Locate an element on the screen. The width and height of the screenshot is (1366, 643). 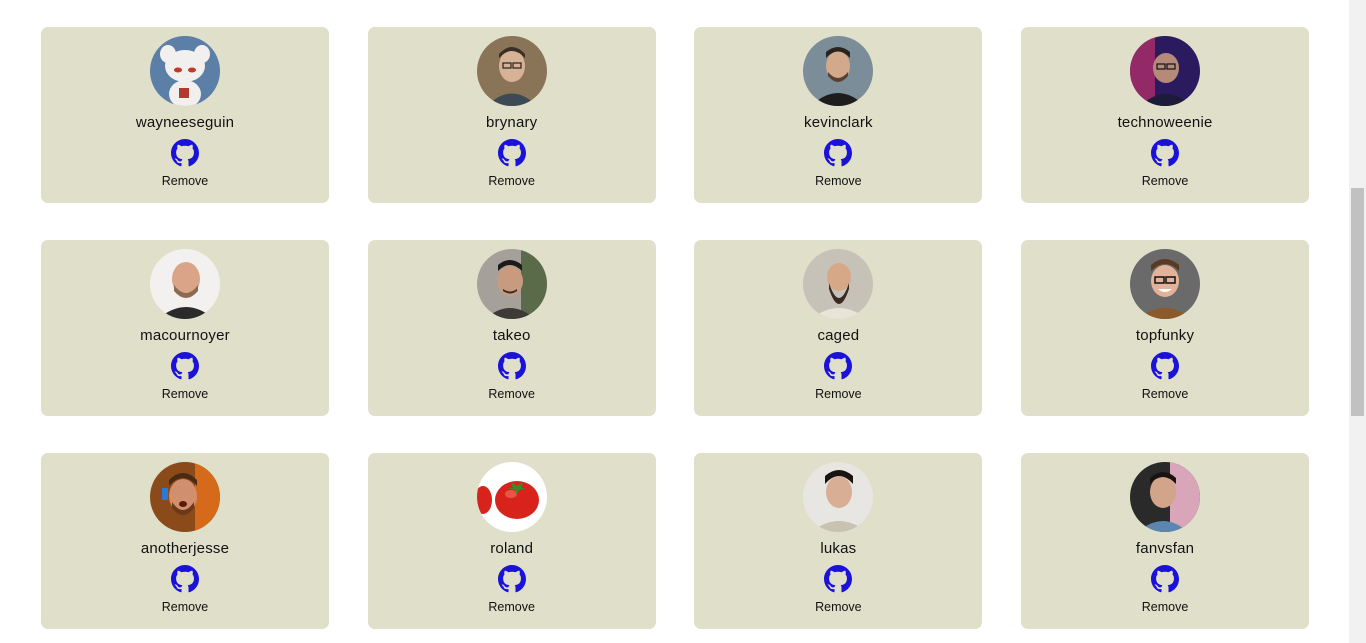
user-card: topfunky Remove is located at coordinates (1165, 328).